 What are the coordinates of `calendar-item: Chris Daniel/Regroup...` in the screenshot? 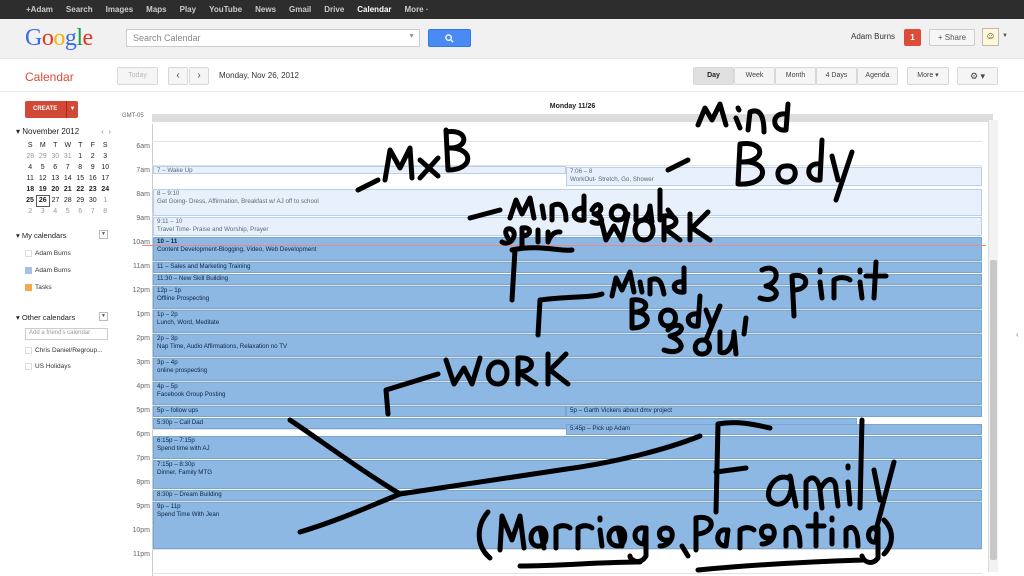 It's located at (64, 350).